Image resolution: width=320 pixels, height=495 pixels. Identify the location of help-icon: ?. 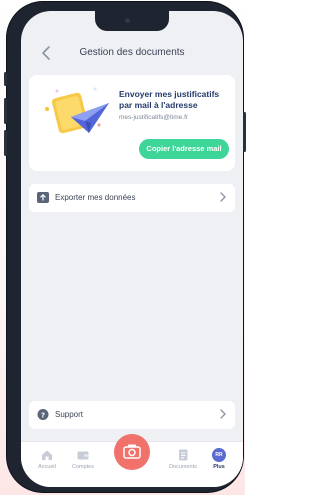
(43, 414).